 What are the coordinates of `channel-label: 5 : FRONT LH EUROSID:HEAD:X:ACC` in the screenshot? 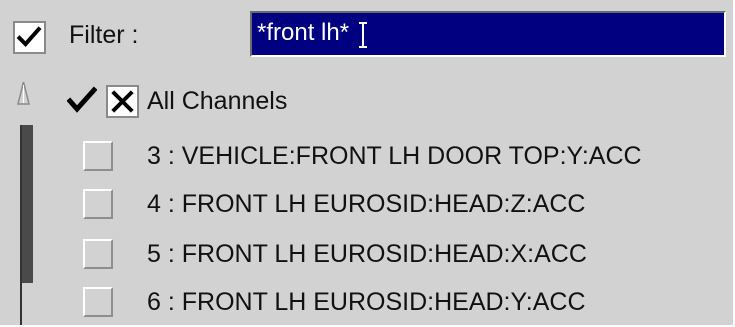 It's located at (367, 254).